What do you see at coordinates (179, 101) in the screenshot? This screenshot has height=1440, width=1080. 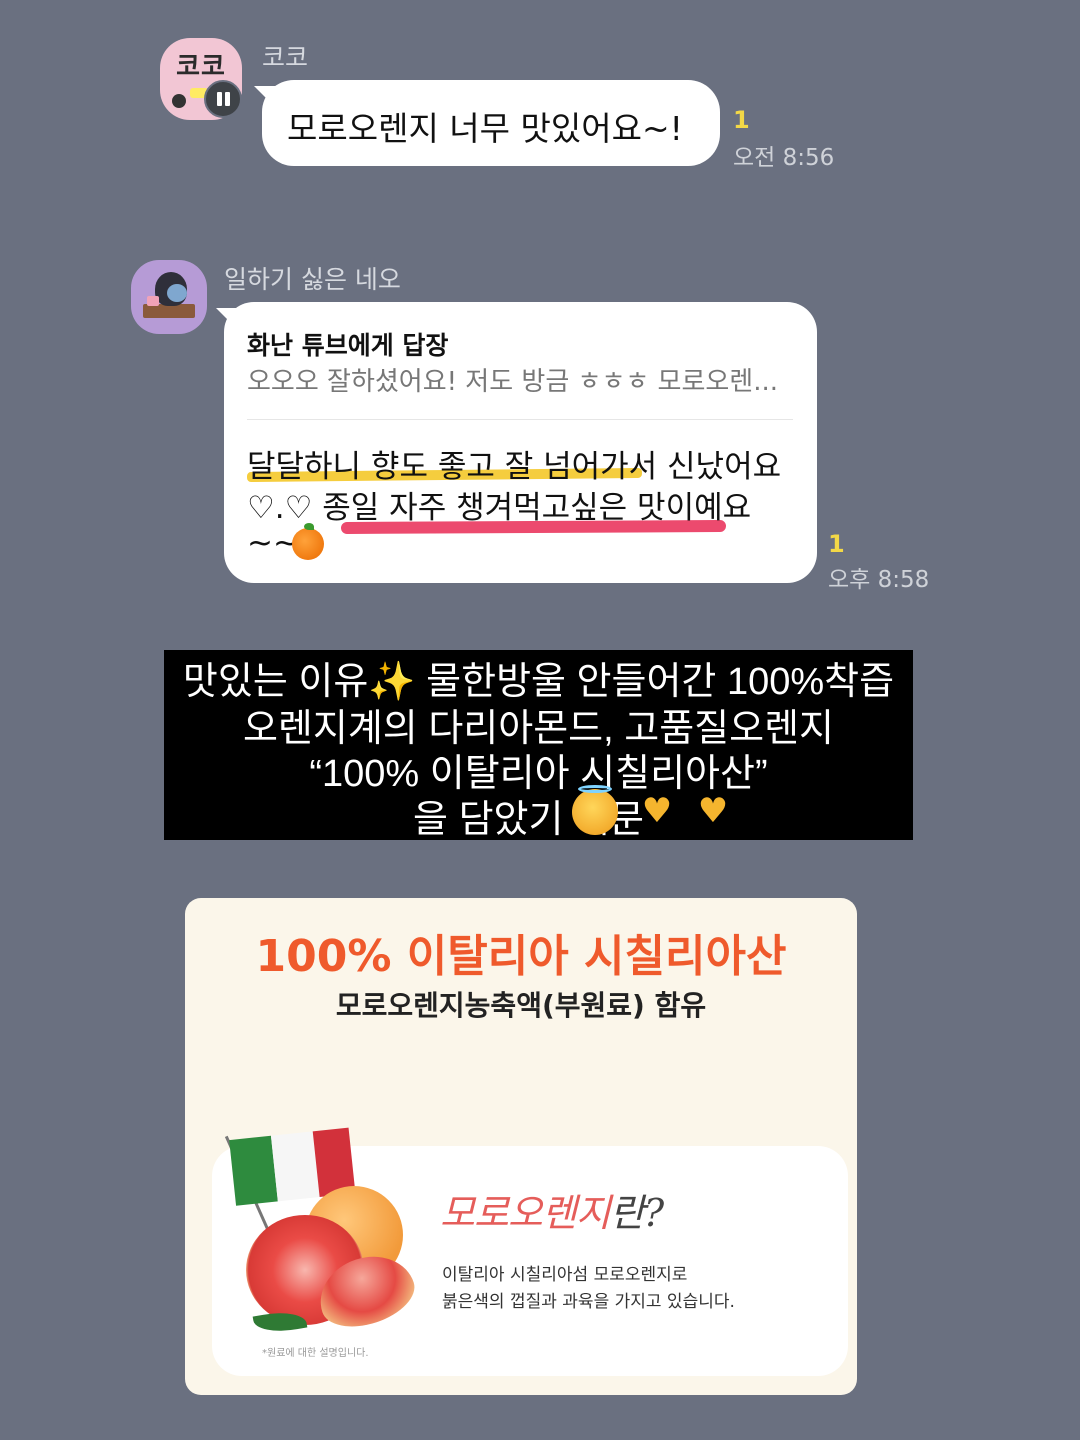 I see `microphone-icon` at bounding box center [179, 101].